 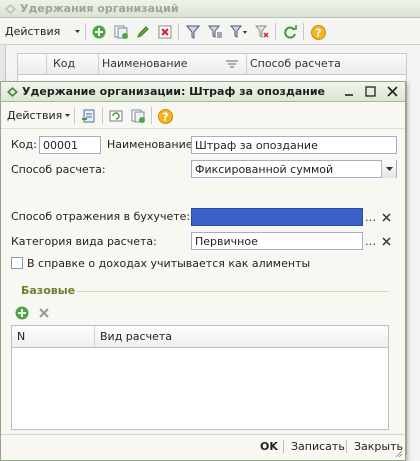 I want to click on category-label: Категория вида расчета:, so click(x=84, y=241).